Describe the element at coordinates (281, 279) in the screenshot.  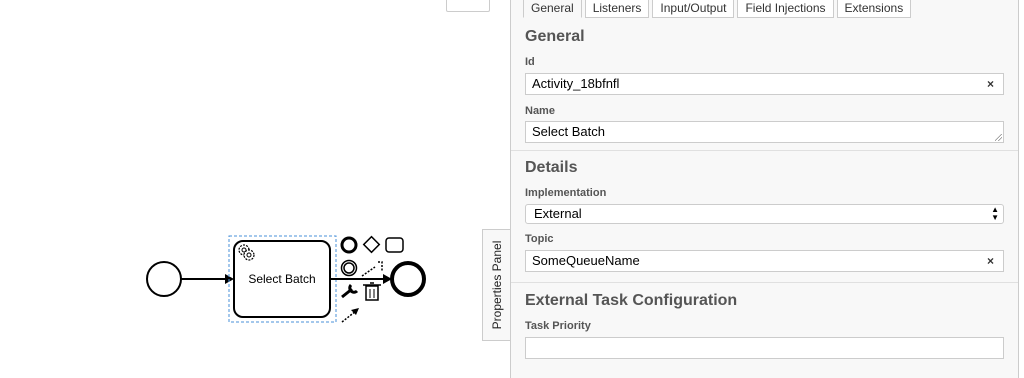
I see `task-label: Select Batch` at that location.